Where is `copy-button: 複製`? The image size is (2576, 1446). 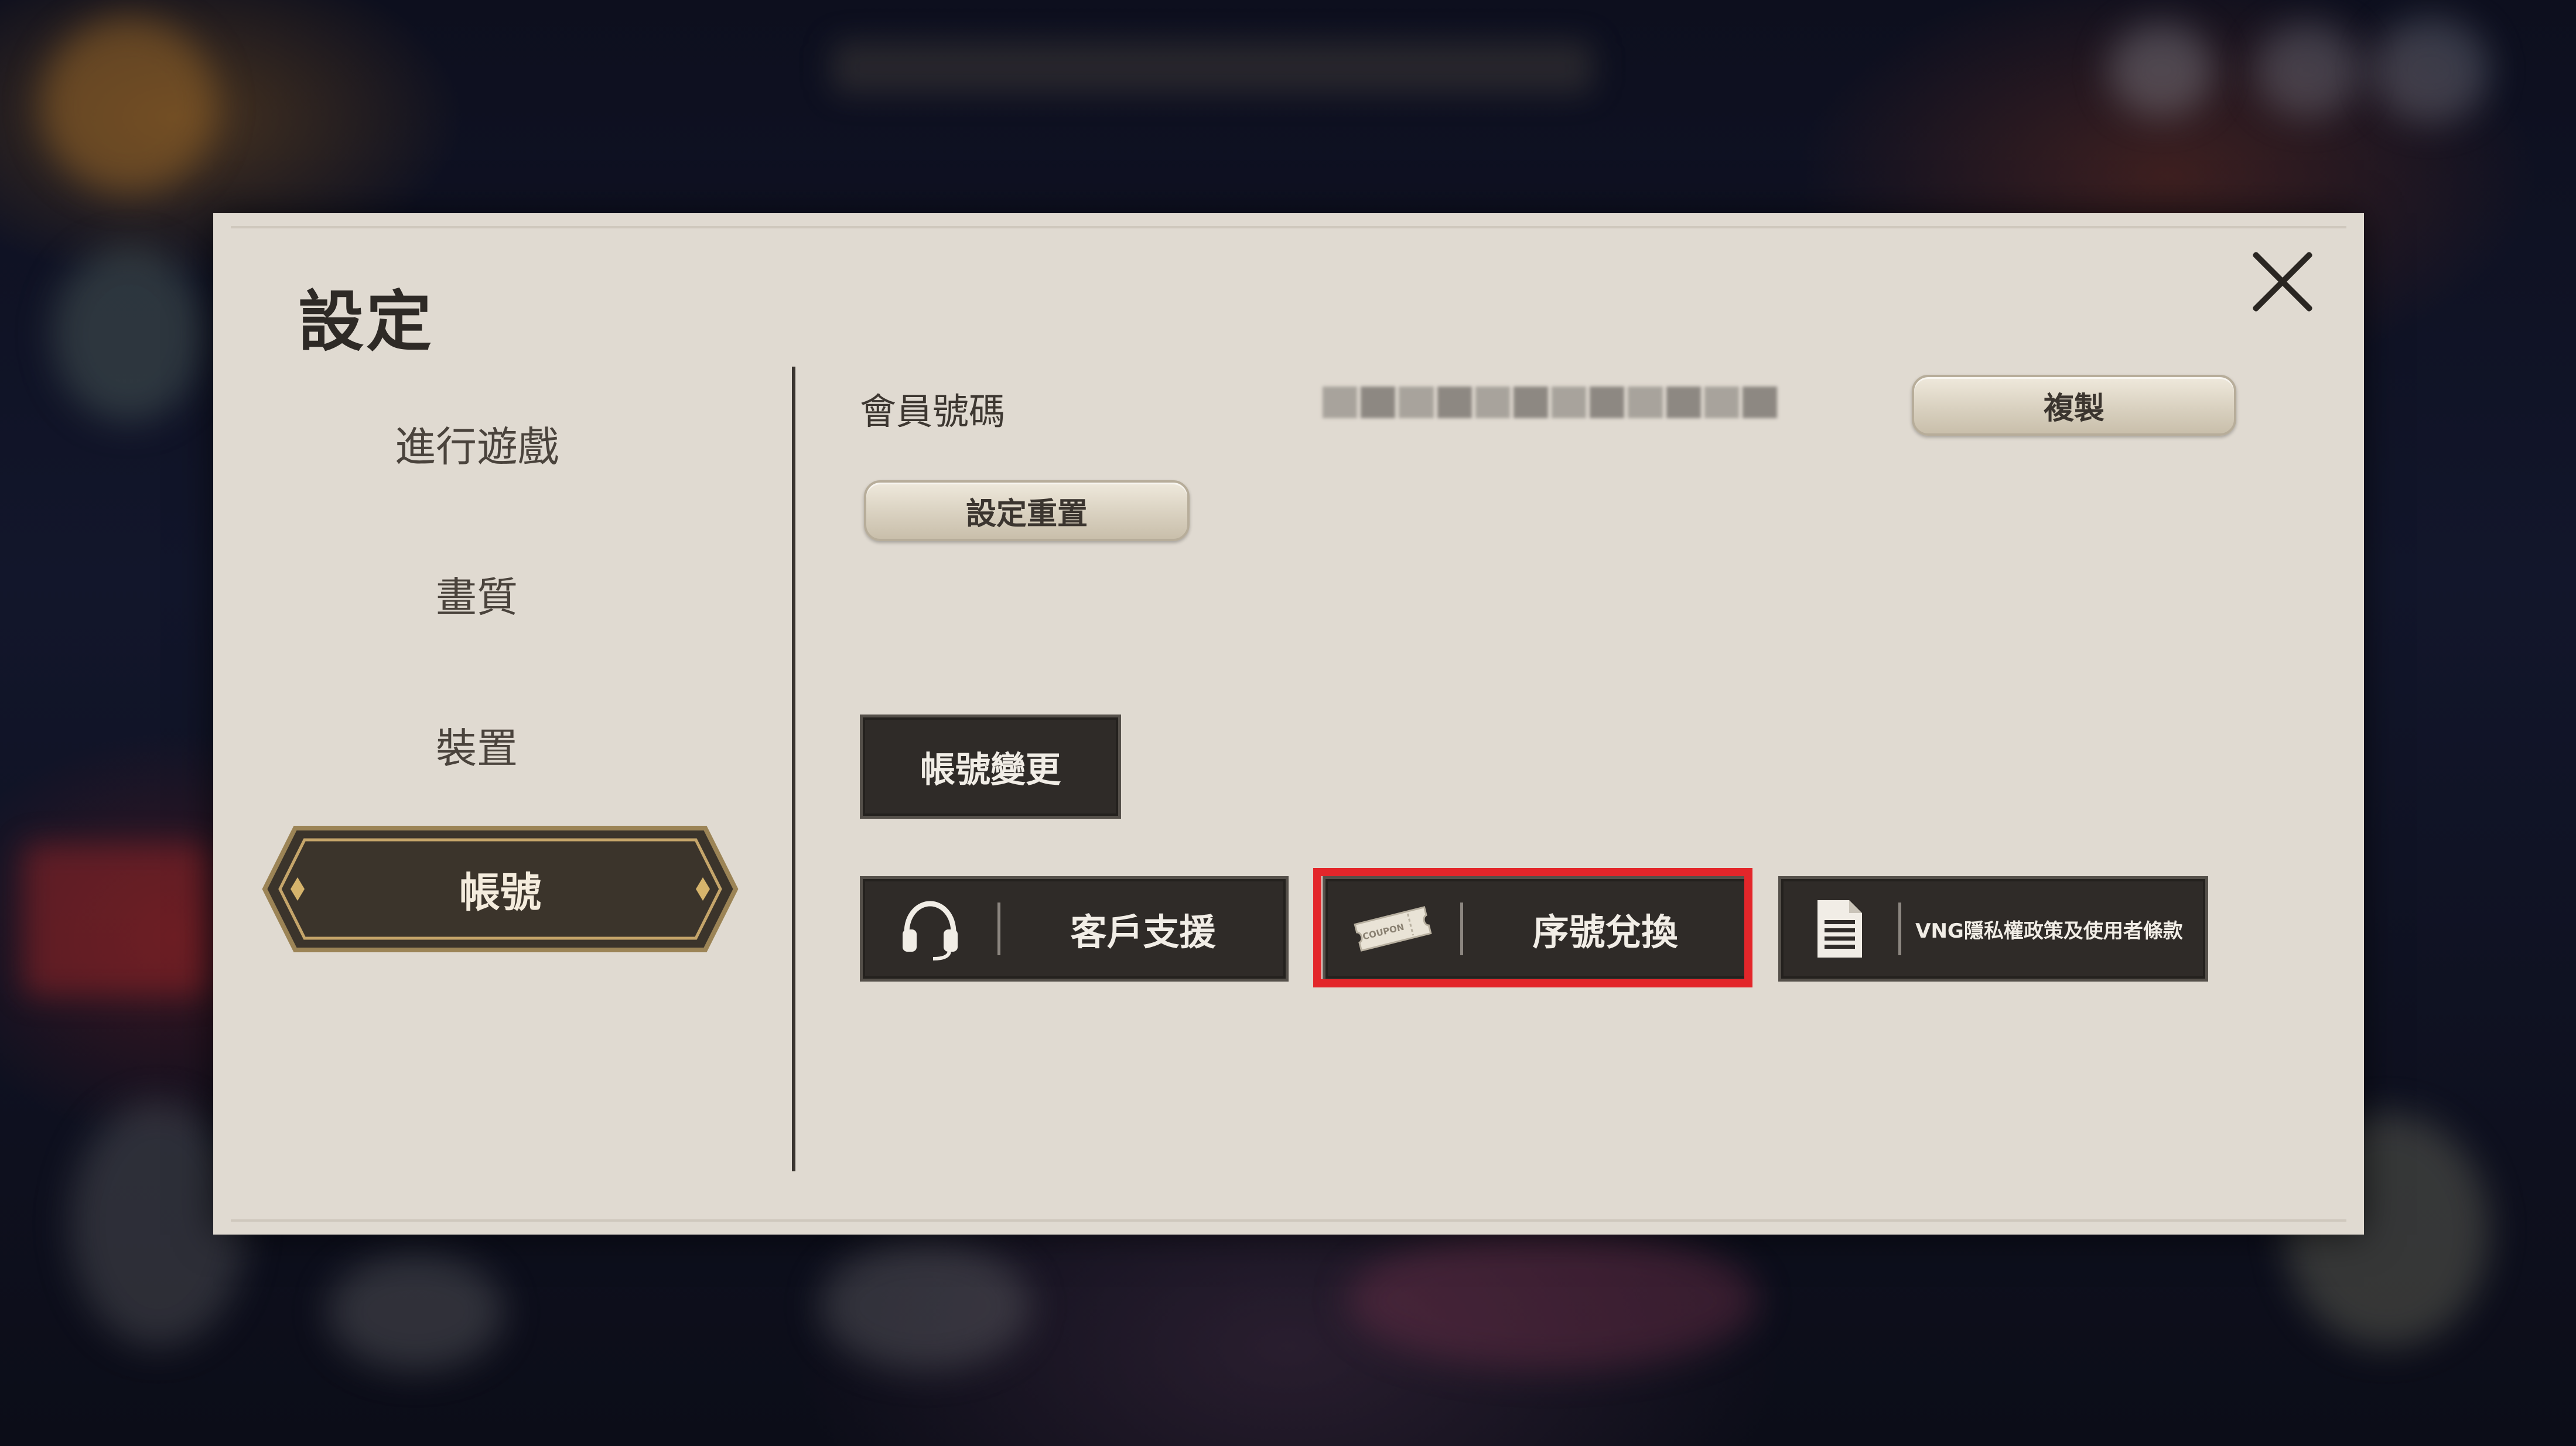 copy-button: 複製 is located at coordinates (2074, 405).